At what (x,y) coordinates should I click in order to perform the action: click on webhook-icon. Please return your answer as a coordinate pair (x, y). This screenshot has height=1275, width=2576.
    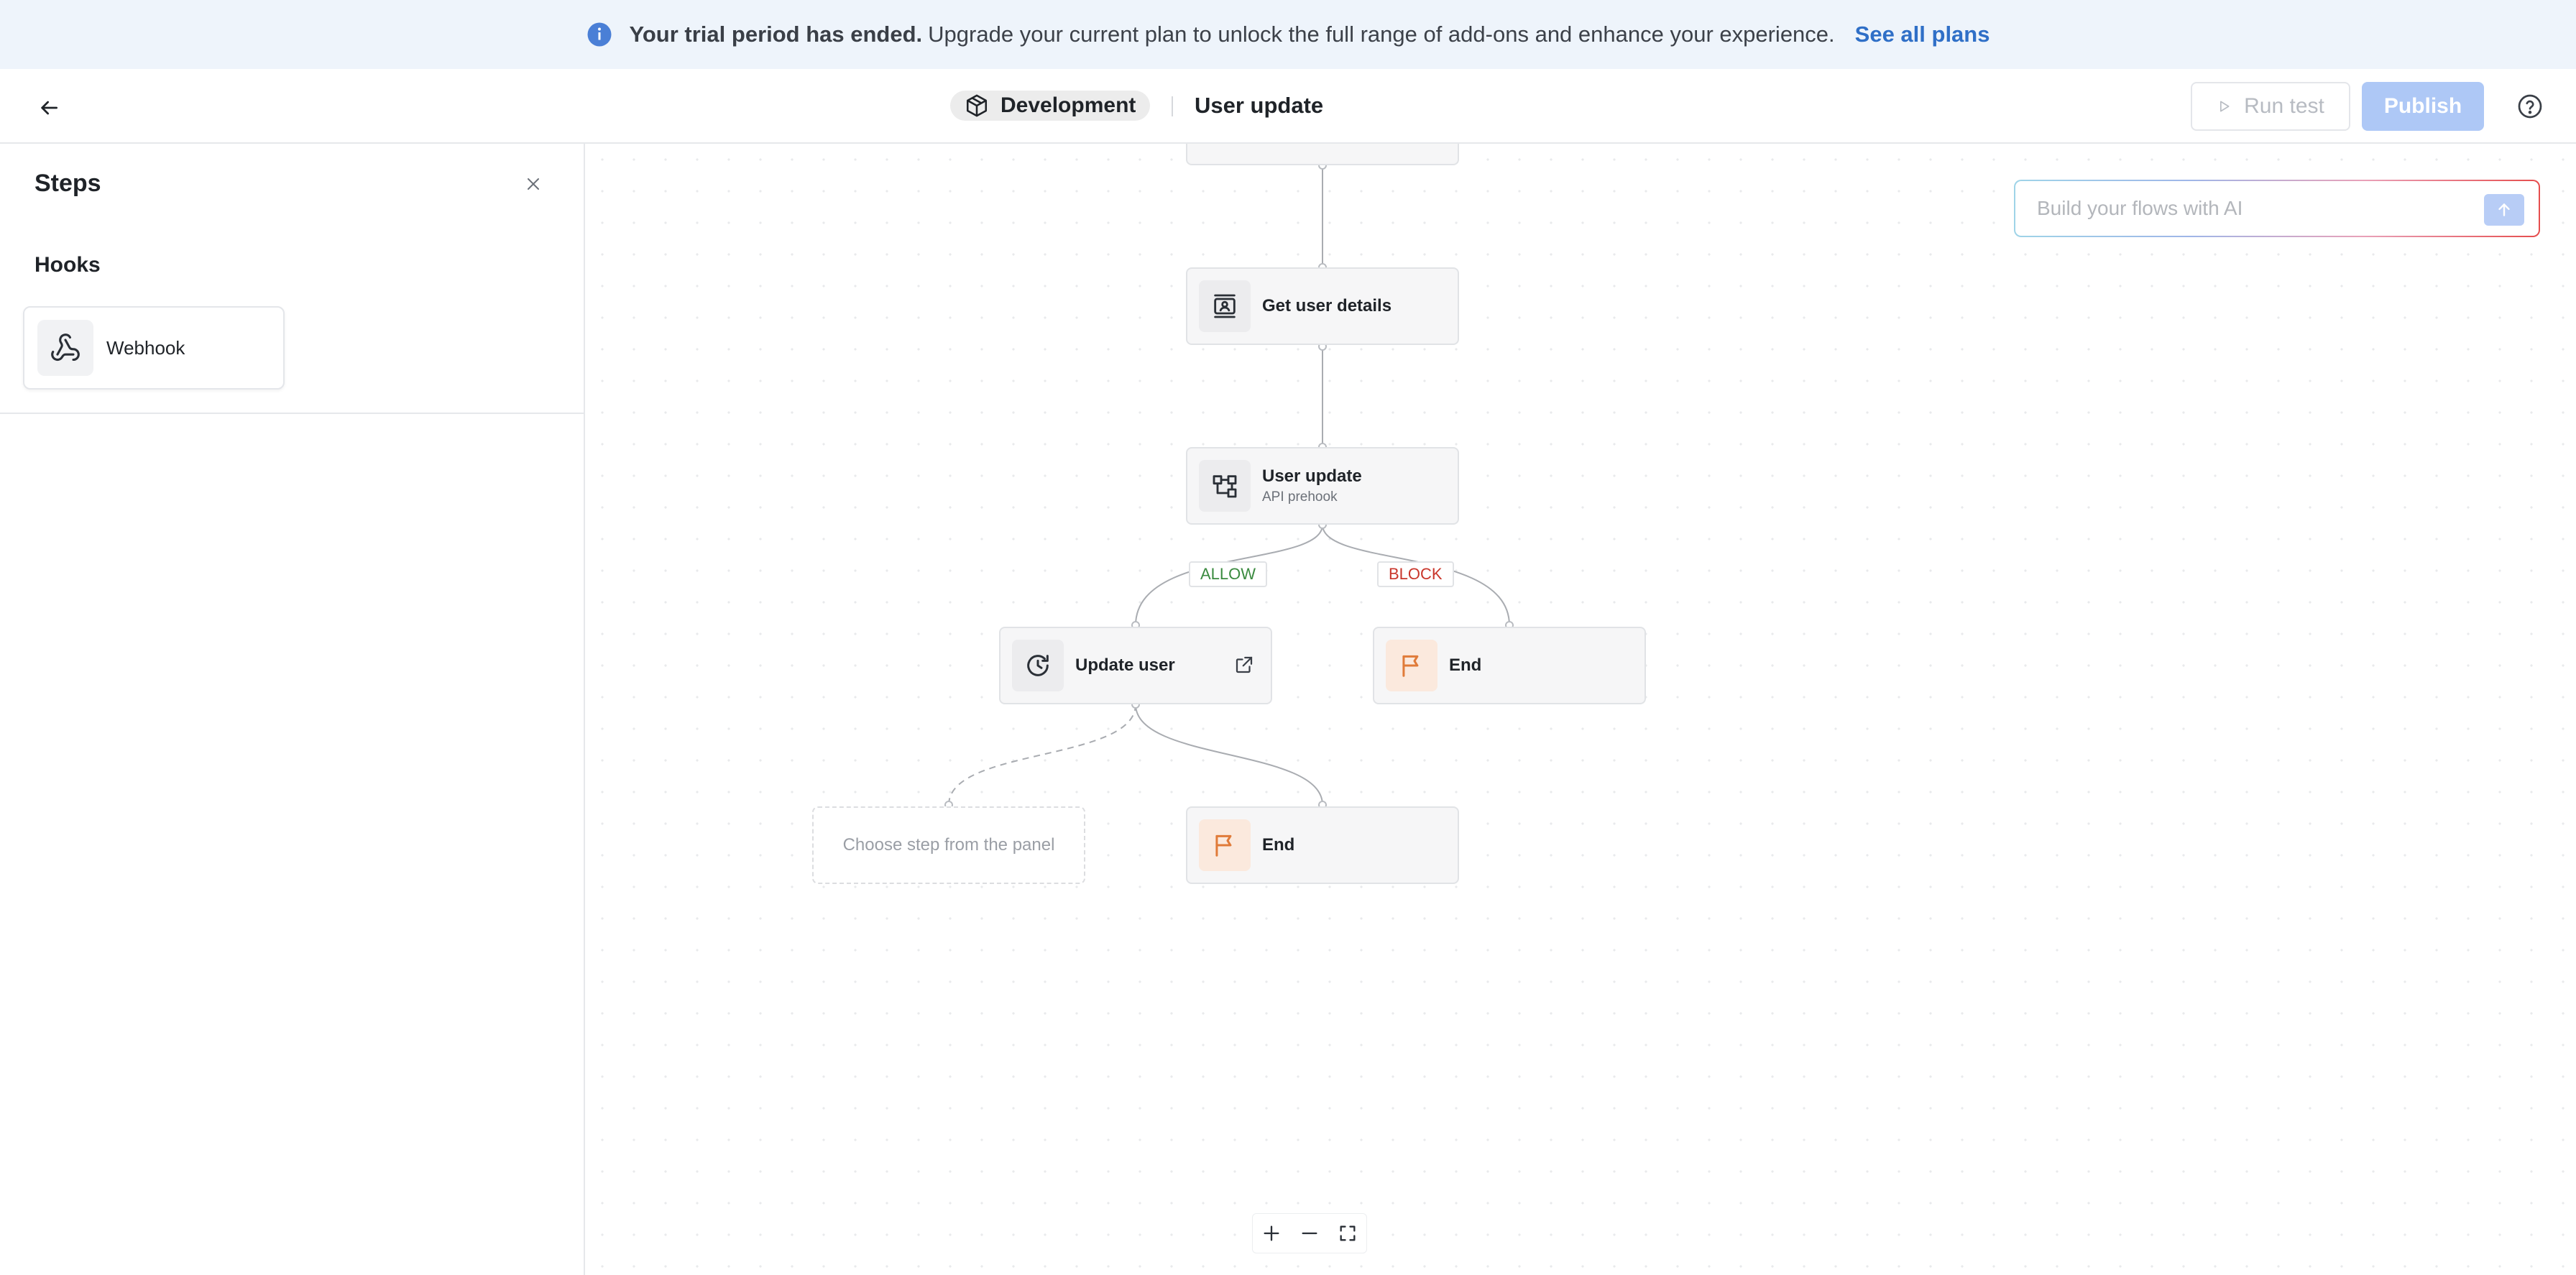
    Looking at the image, I should click on (65, 347).